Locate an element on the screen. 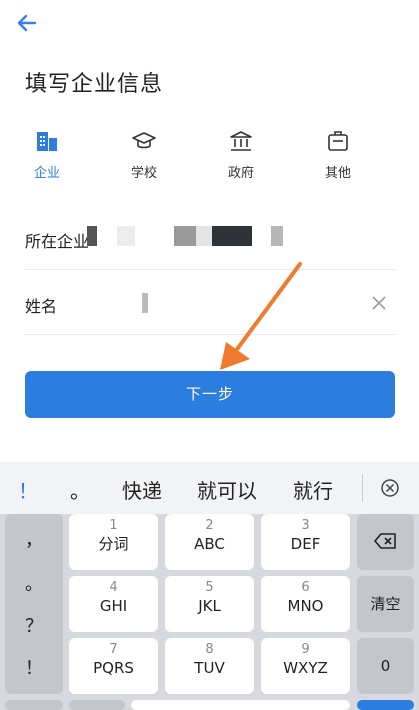 The image size is (419, 710). symbol-key is located at coordinates (34, 705).